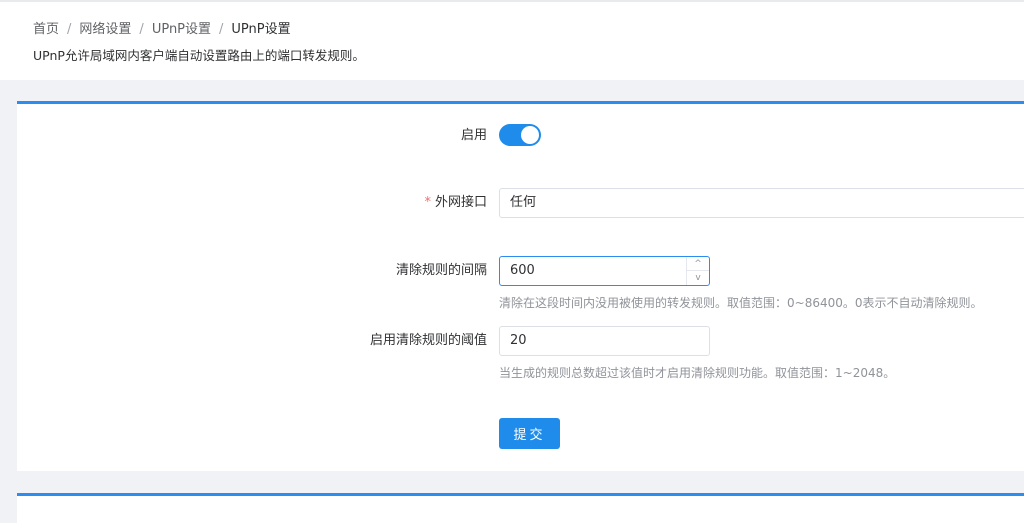 This screenshot has width=1024, height=523. I want to click on required-mark: *, so click(427, 202).